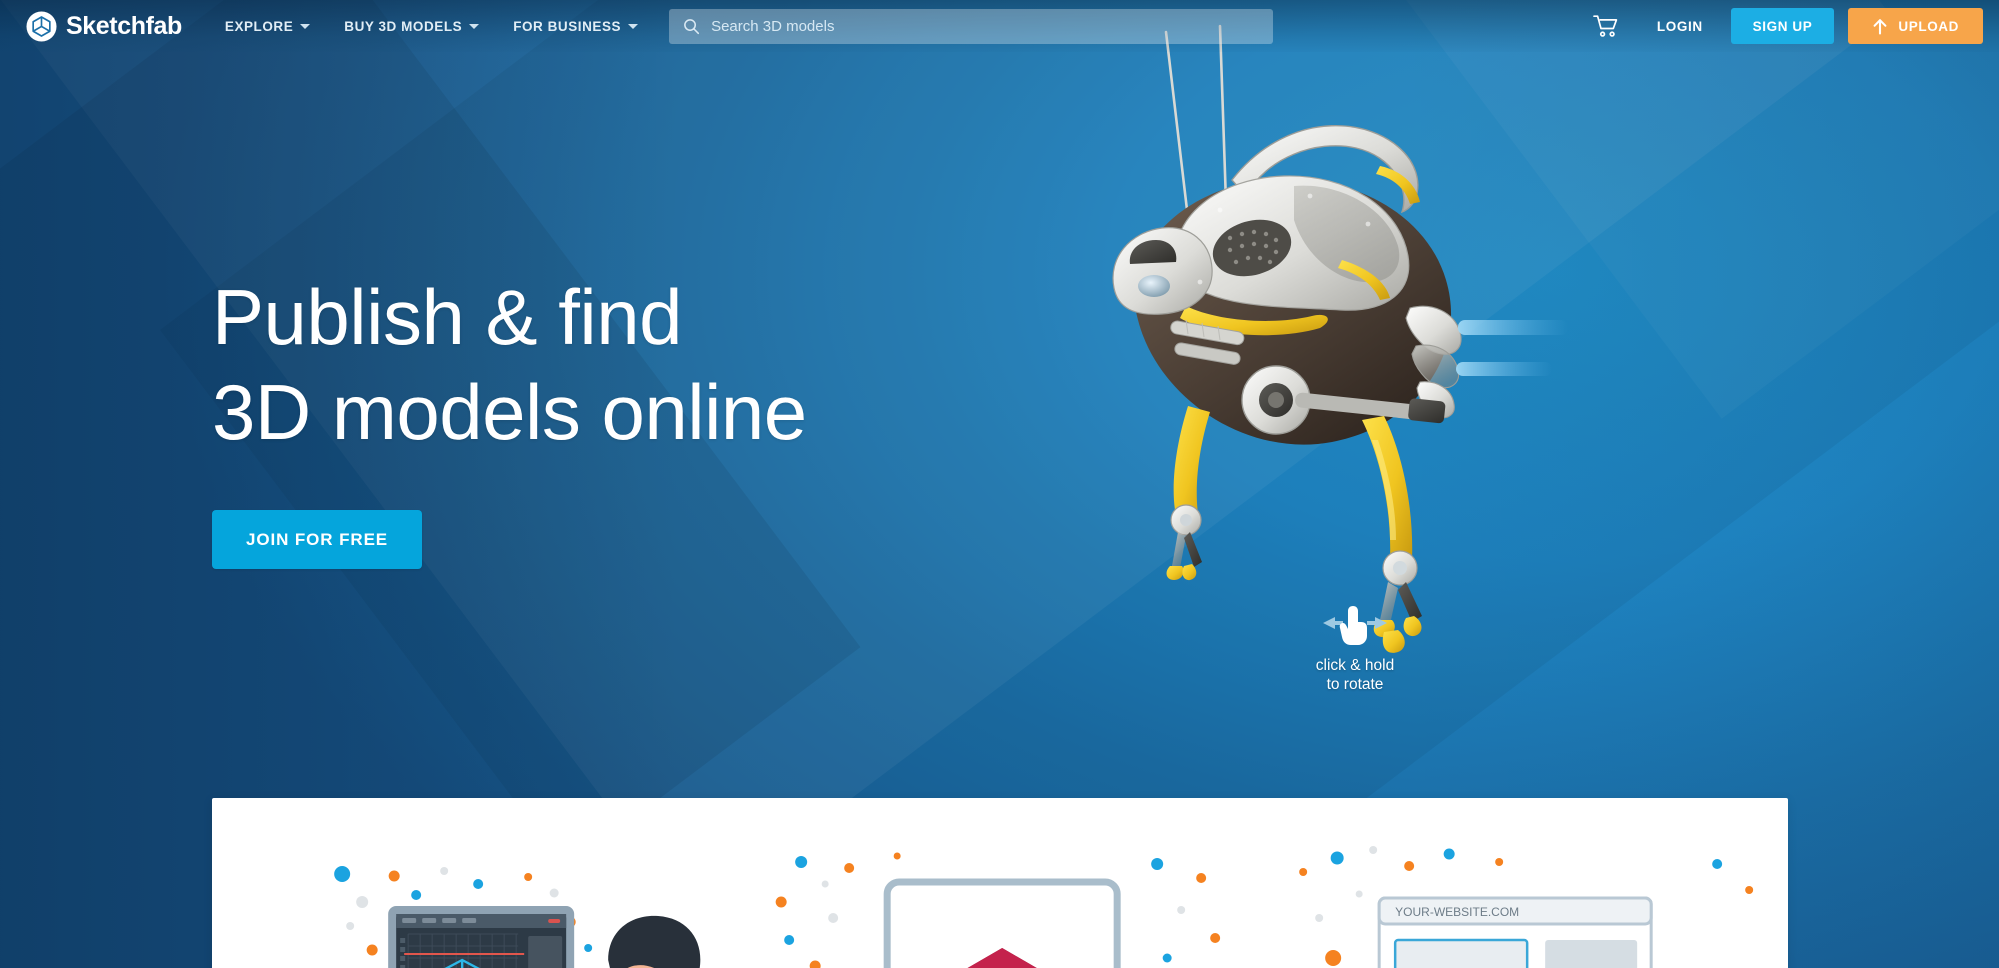  What do you see at coordinates (692, 26) in the screenshot?
I see `search-icon` at bounding box center [692, 26].